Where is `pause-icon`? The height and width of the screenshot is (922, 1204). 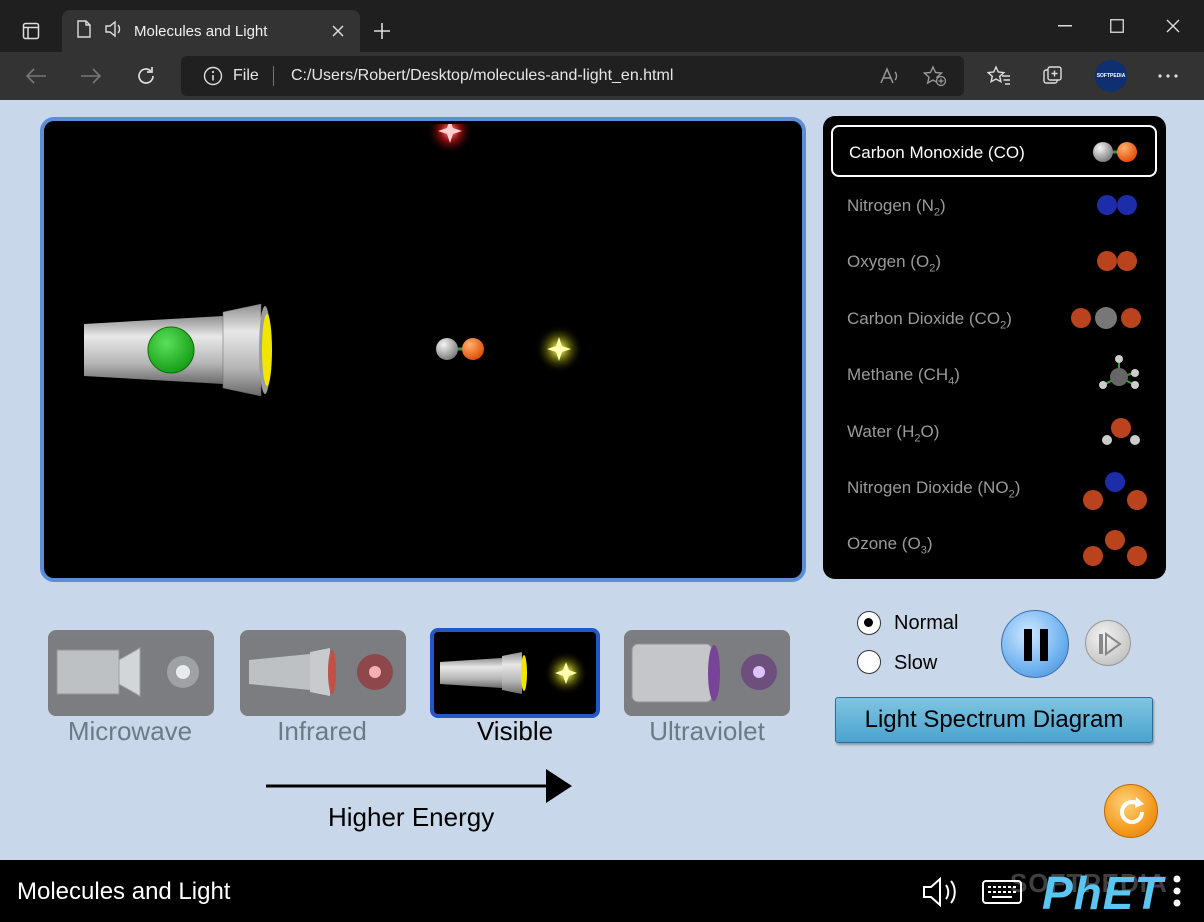 pause-icon is located at coordinates (1036, 645).